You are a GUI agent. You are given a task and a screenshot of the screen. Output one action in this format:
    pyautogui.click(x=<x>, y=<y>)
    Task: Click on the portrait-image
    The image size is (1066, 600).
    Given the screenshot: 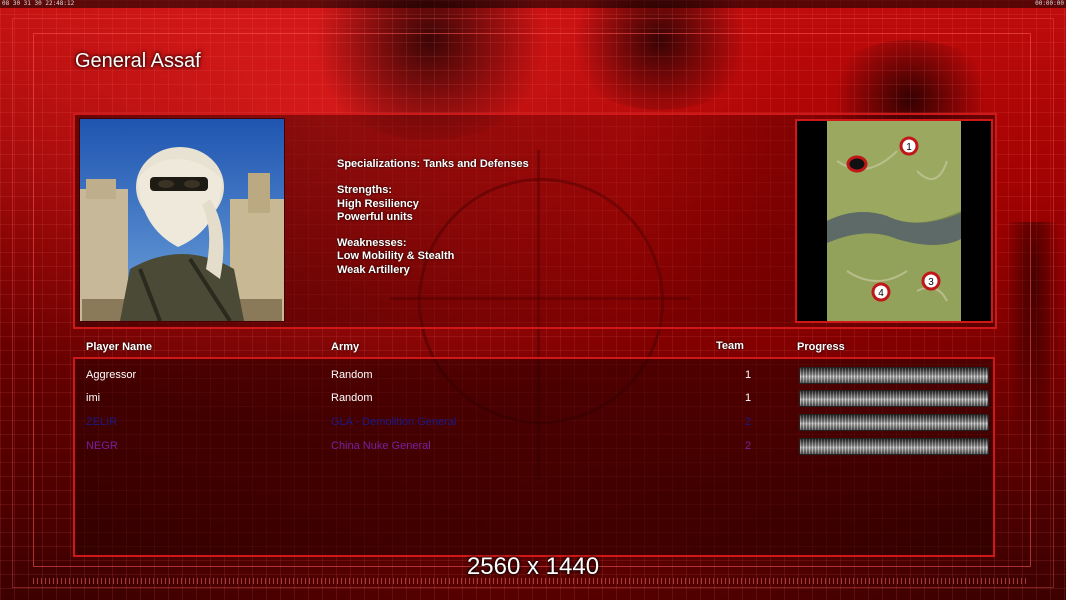 What is the action you would take?
    pyautogui.click(x=182, y=220)
    